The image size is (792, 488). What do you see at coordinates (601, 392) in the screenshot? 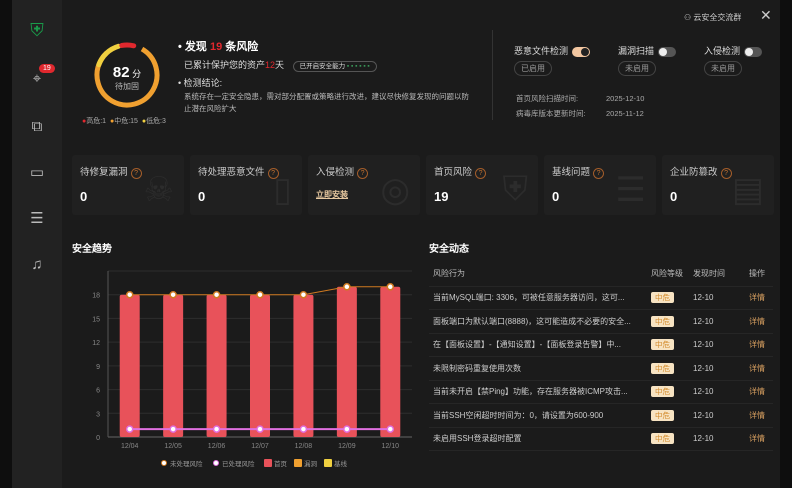
I see `table-row: 当前未开启【禁Ping】功能，存在服务器被ICMP攻击... 中危 12-10 详情` at bounding box center [601, 392].